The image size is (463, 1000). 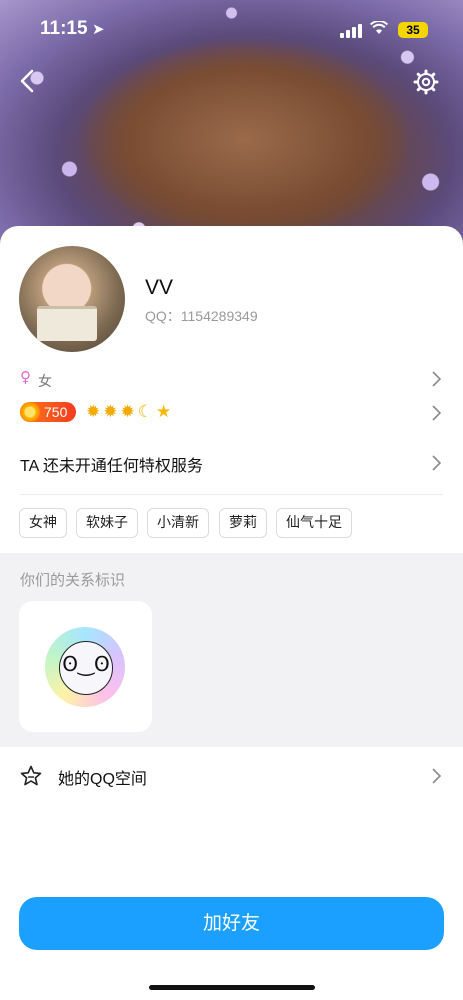 I want to click on divider, so click(x=231, y=494).